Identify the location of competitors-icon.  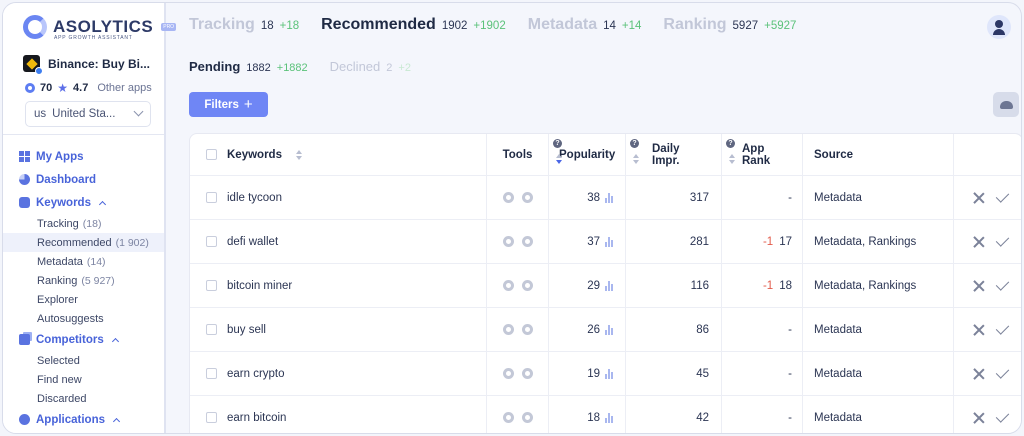
(24, 339).